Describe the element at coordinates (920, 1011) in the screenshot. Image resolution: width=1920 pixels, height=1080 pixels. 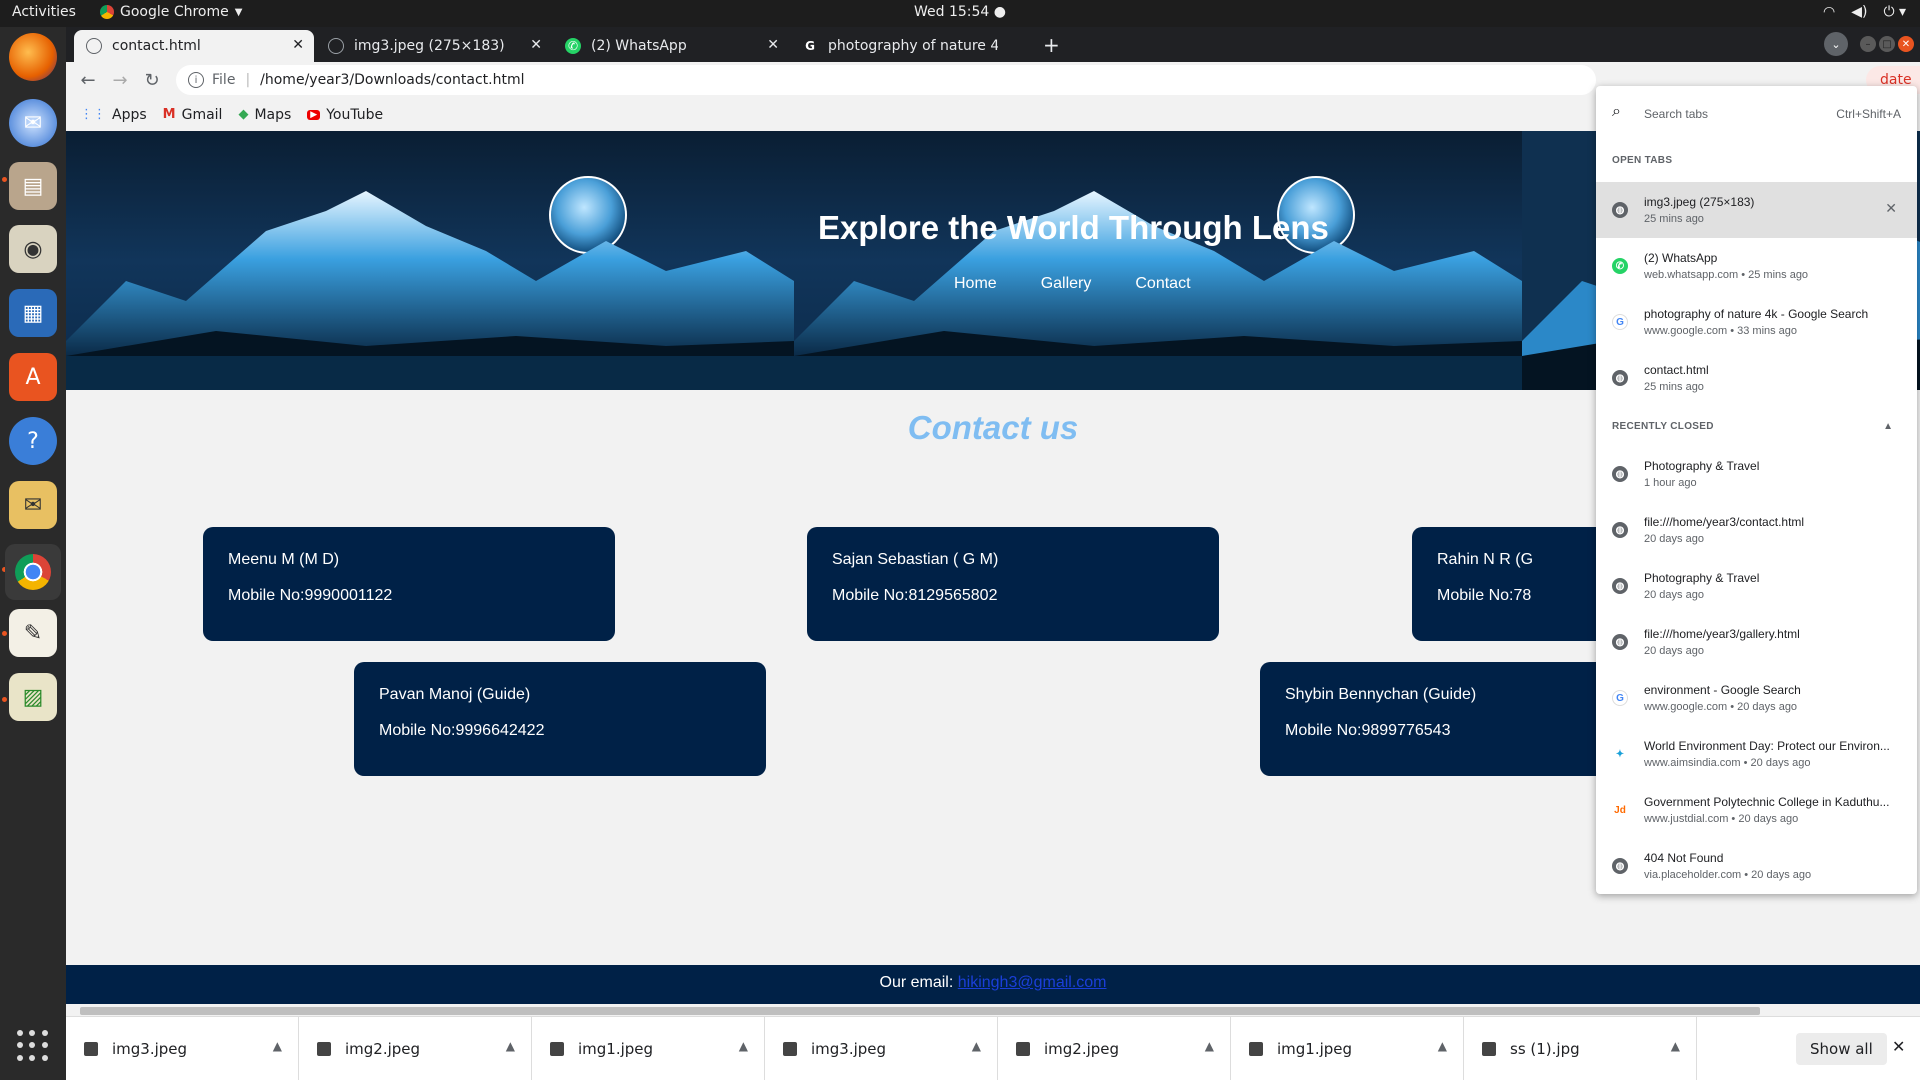
I see `scrollbar-thumb` at that location.